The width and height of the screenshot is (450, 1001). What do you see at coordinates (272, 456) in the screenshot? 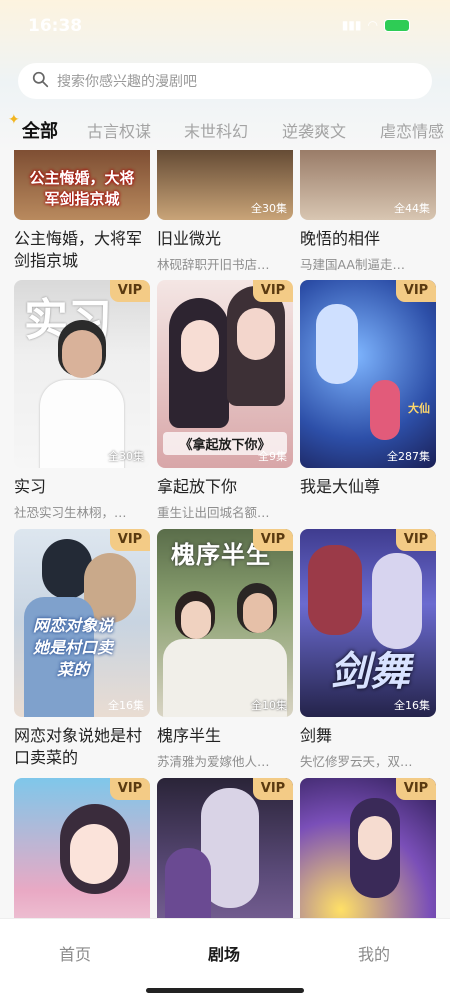
I see `episode-count: 全9集` at bounding box center [272, 456].